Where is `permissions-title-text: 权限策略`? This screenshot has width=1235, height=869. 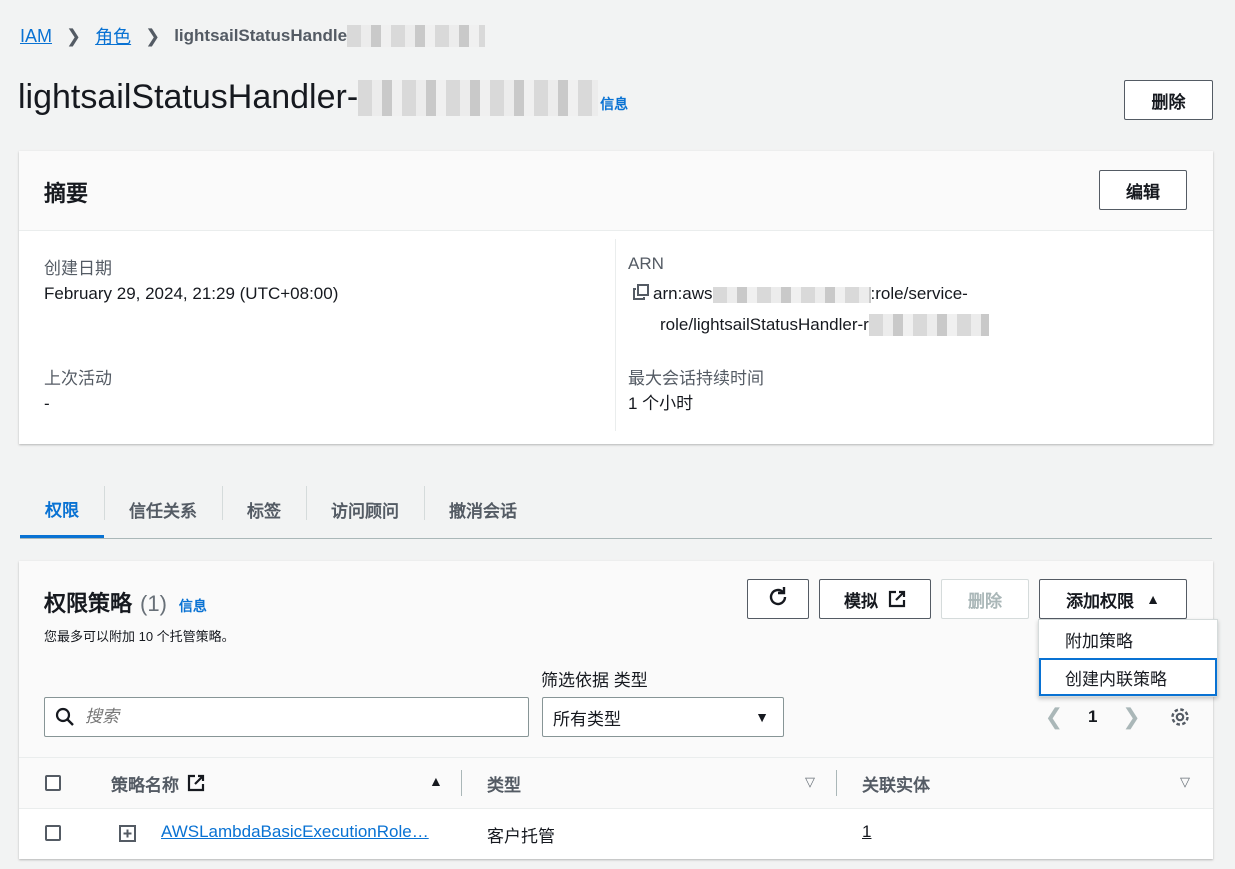 permissions-title-text: 权限策略 is located at coordinates (88, 603).